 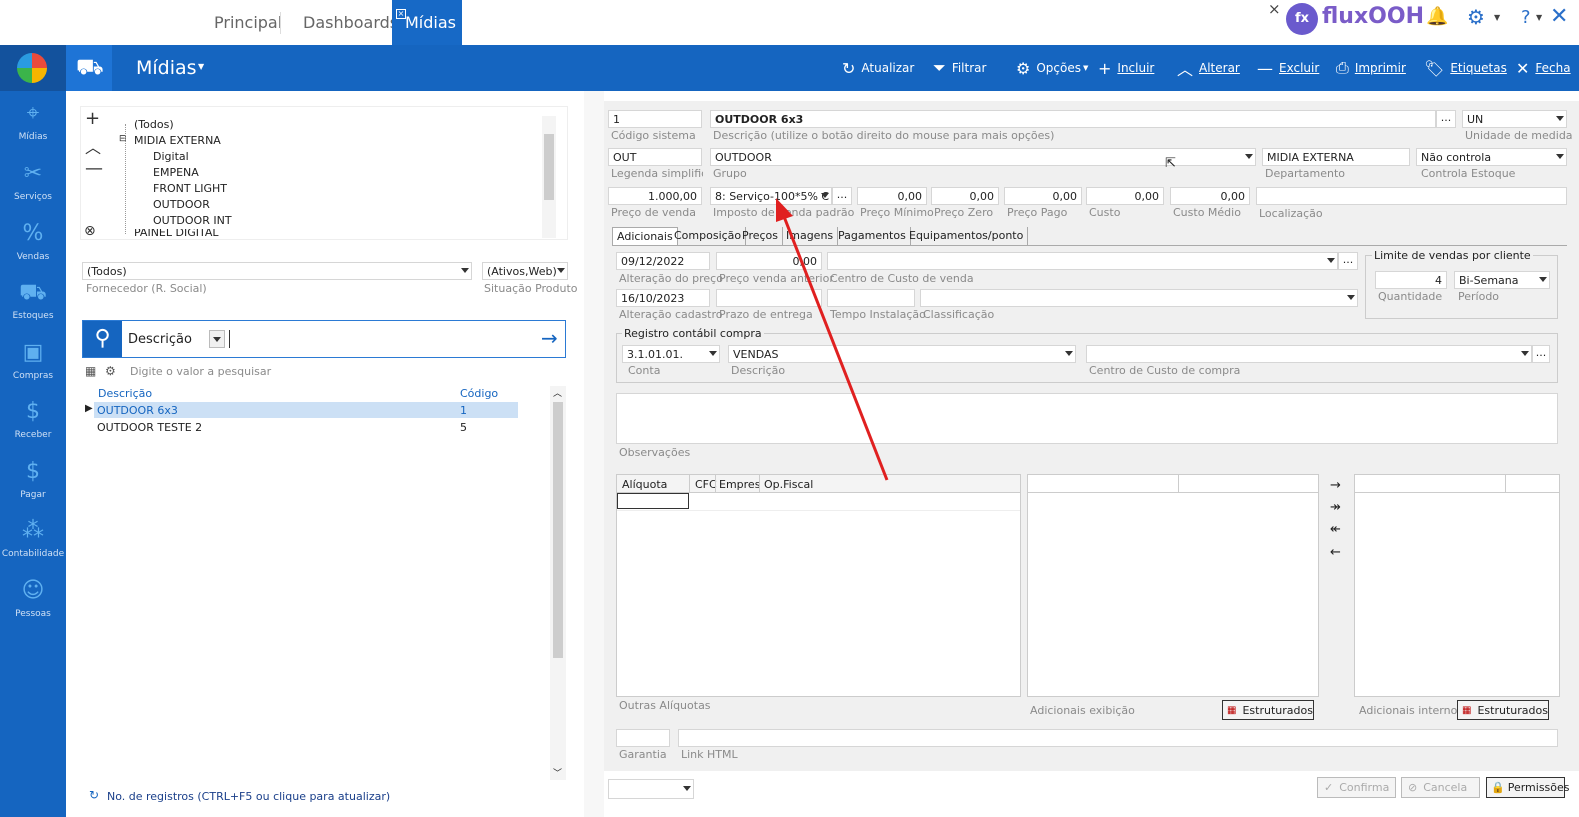 I want to click on sidebar-item-receber: $ Receber, so click(x=33, y=419).